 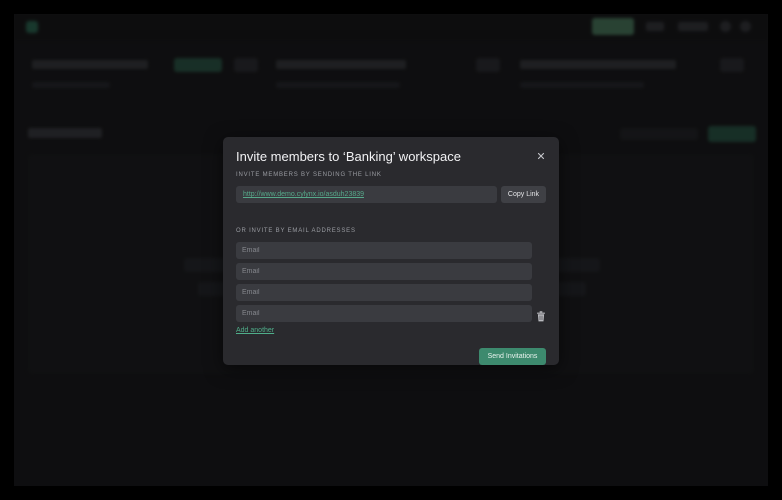 What do you see at coordinates (523, 194) in the screenshot?
I see `copy-link-button: Copy Link` at bounding box center [523, 194].